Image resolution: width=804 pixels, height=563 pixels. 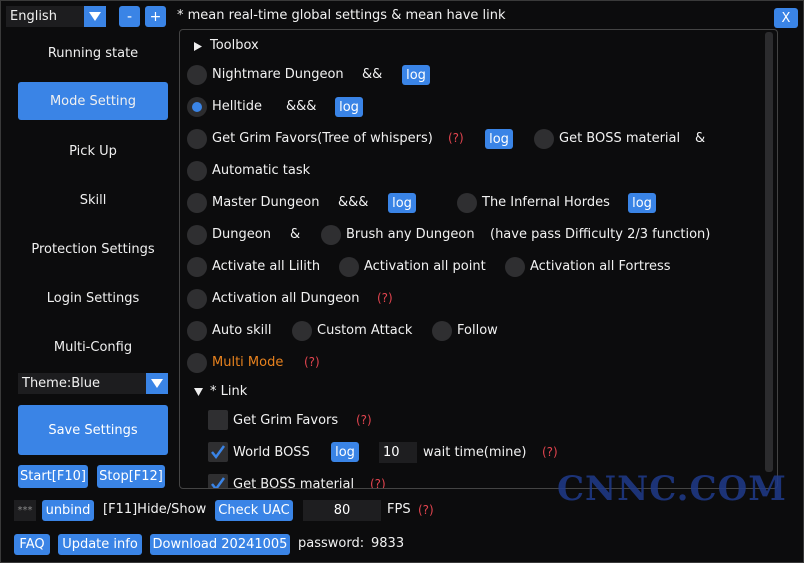 What do you see at coordinates (477, 330) in the screenshot?
I see `follow-label: Follow` at bounding box center [477, 330].